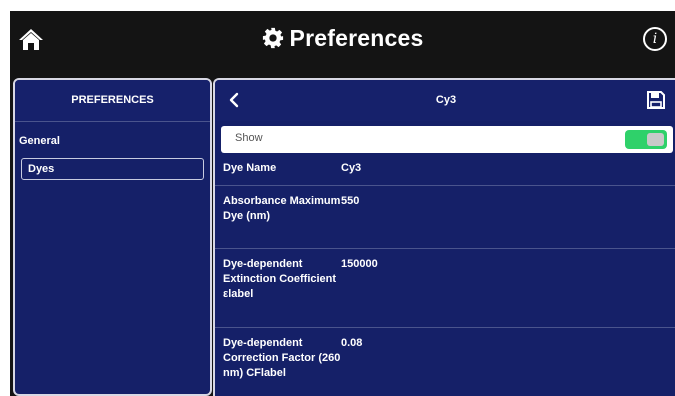 Image resolution: width=675 pixels, height=396 pixels. I want to click on property-value: 150000, so click(359, 264).